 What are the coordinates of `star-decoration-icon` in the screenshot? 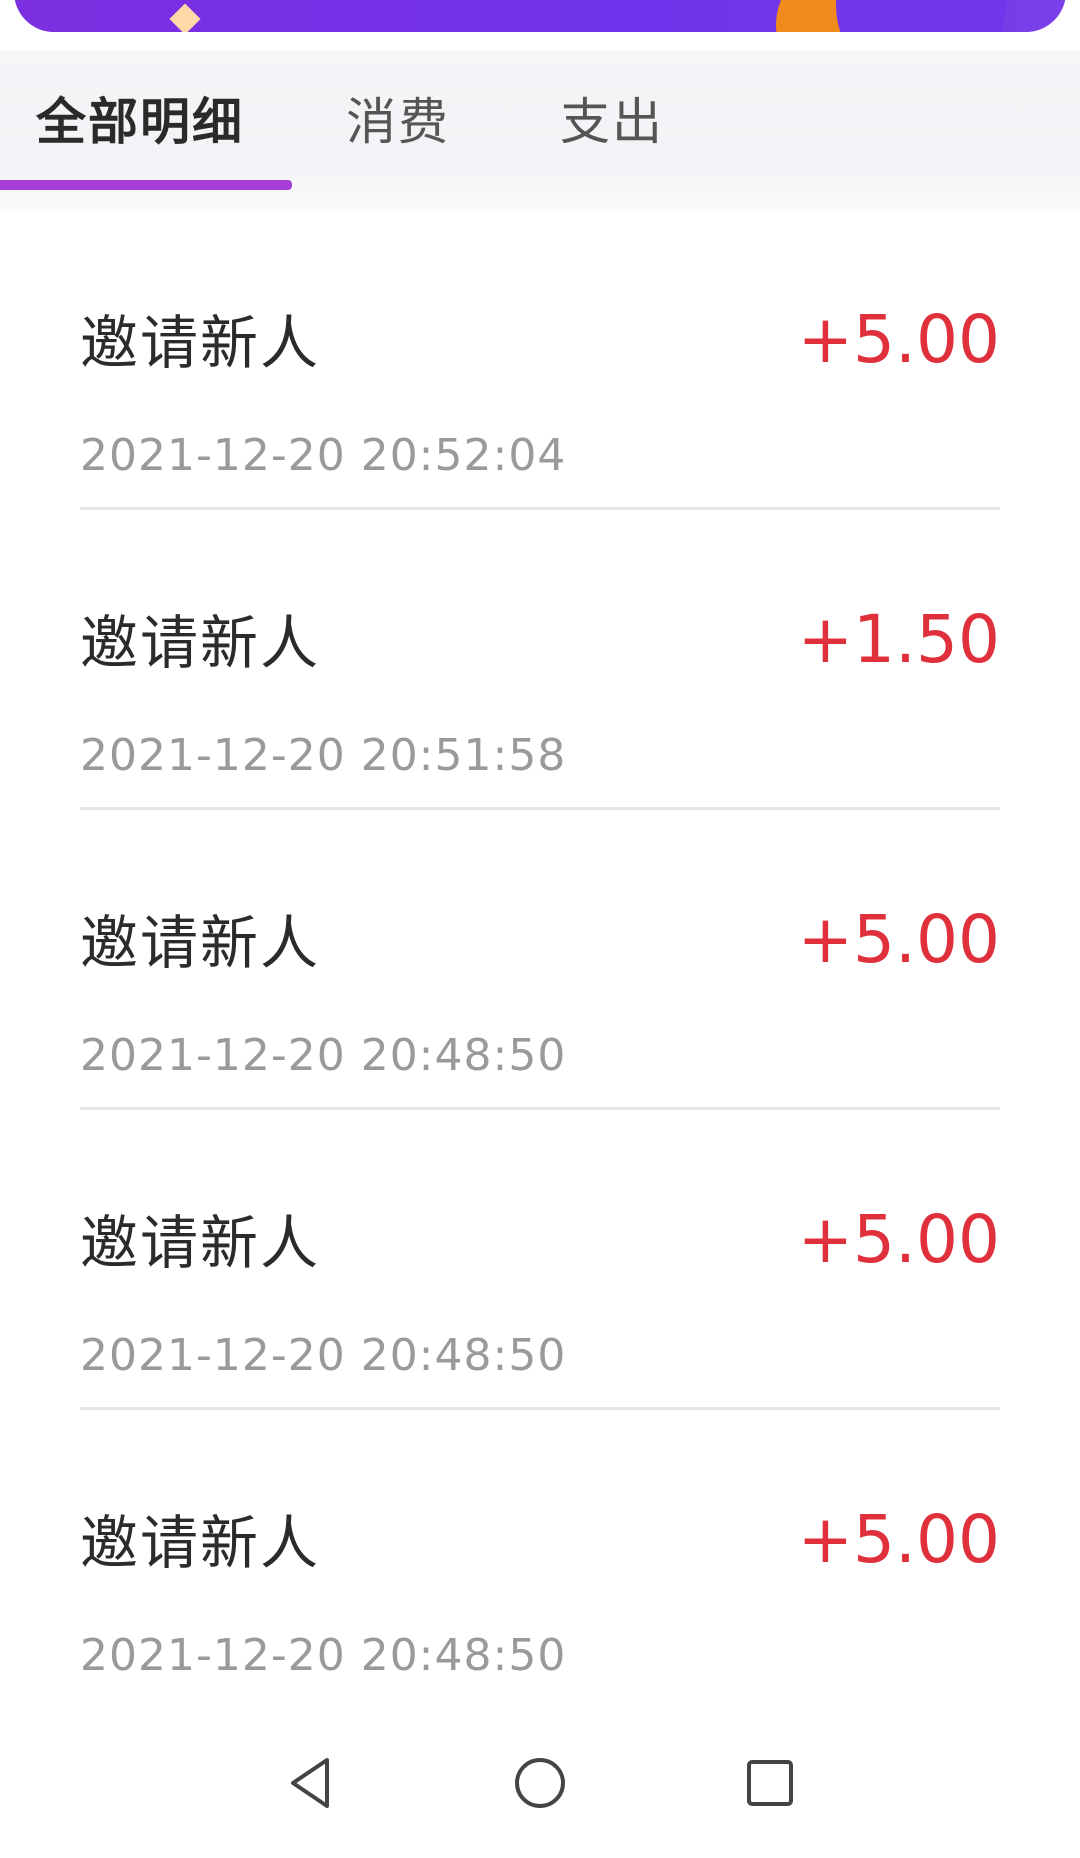 It's located at (185, 17).